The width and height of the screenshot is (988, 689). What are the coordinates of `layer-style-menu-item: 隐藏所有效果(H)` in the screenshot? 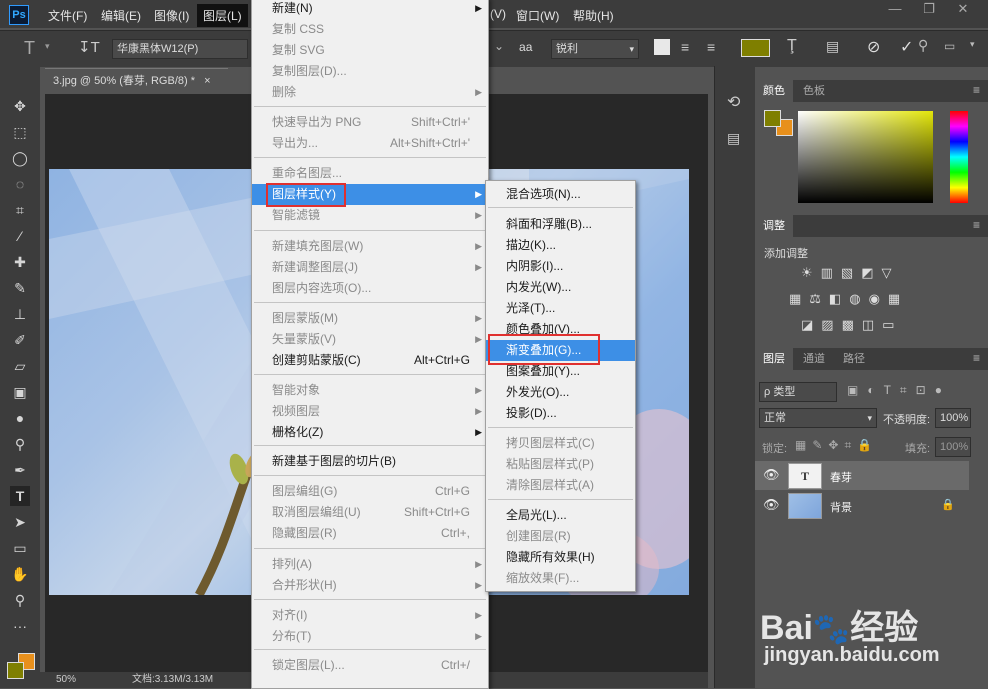 It's located at (560, 557).